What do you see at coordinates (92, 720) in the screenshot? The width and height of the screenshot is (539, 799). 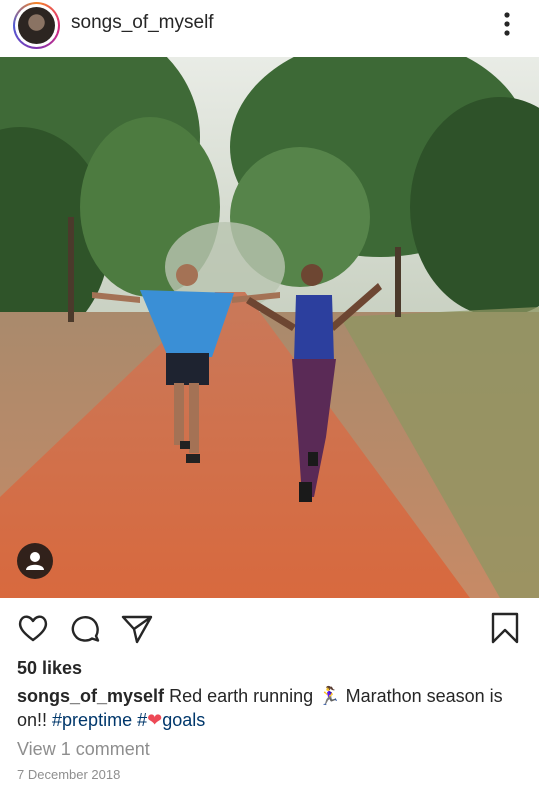 I see `hashtag-preptime: #preptime` at bounding box center [92, 720].